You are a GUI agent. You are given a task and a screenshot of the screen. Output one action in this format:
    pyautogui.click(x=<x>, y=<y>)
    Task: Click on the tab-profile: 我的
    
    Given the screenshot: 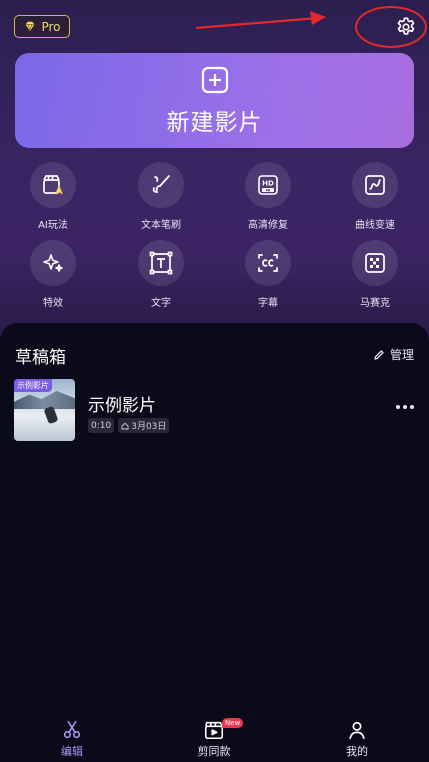 What is the action you would take?
    pyautogui.click(x=357, y=739)
    